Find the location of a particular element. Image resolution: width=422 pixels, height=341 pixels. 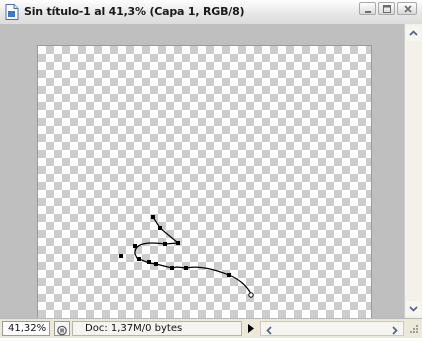

chevron-left-icon is located at coordinates (269, 330).